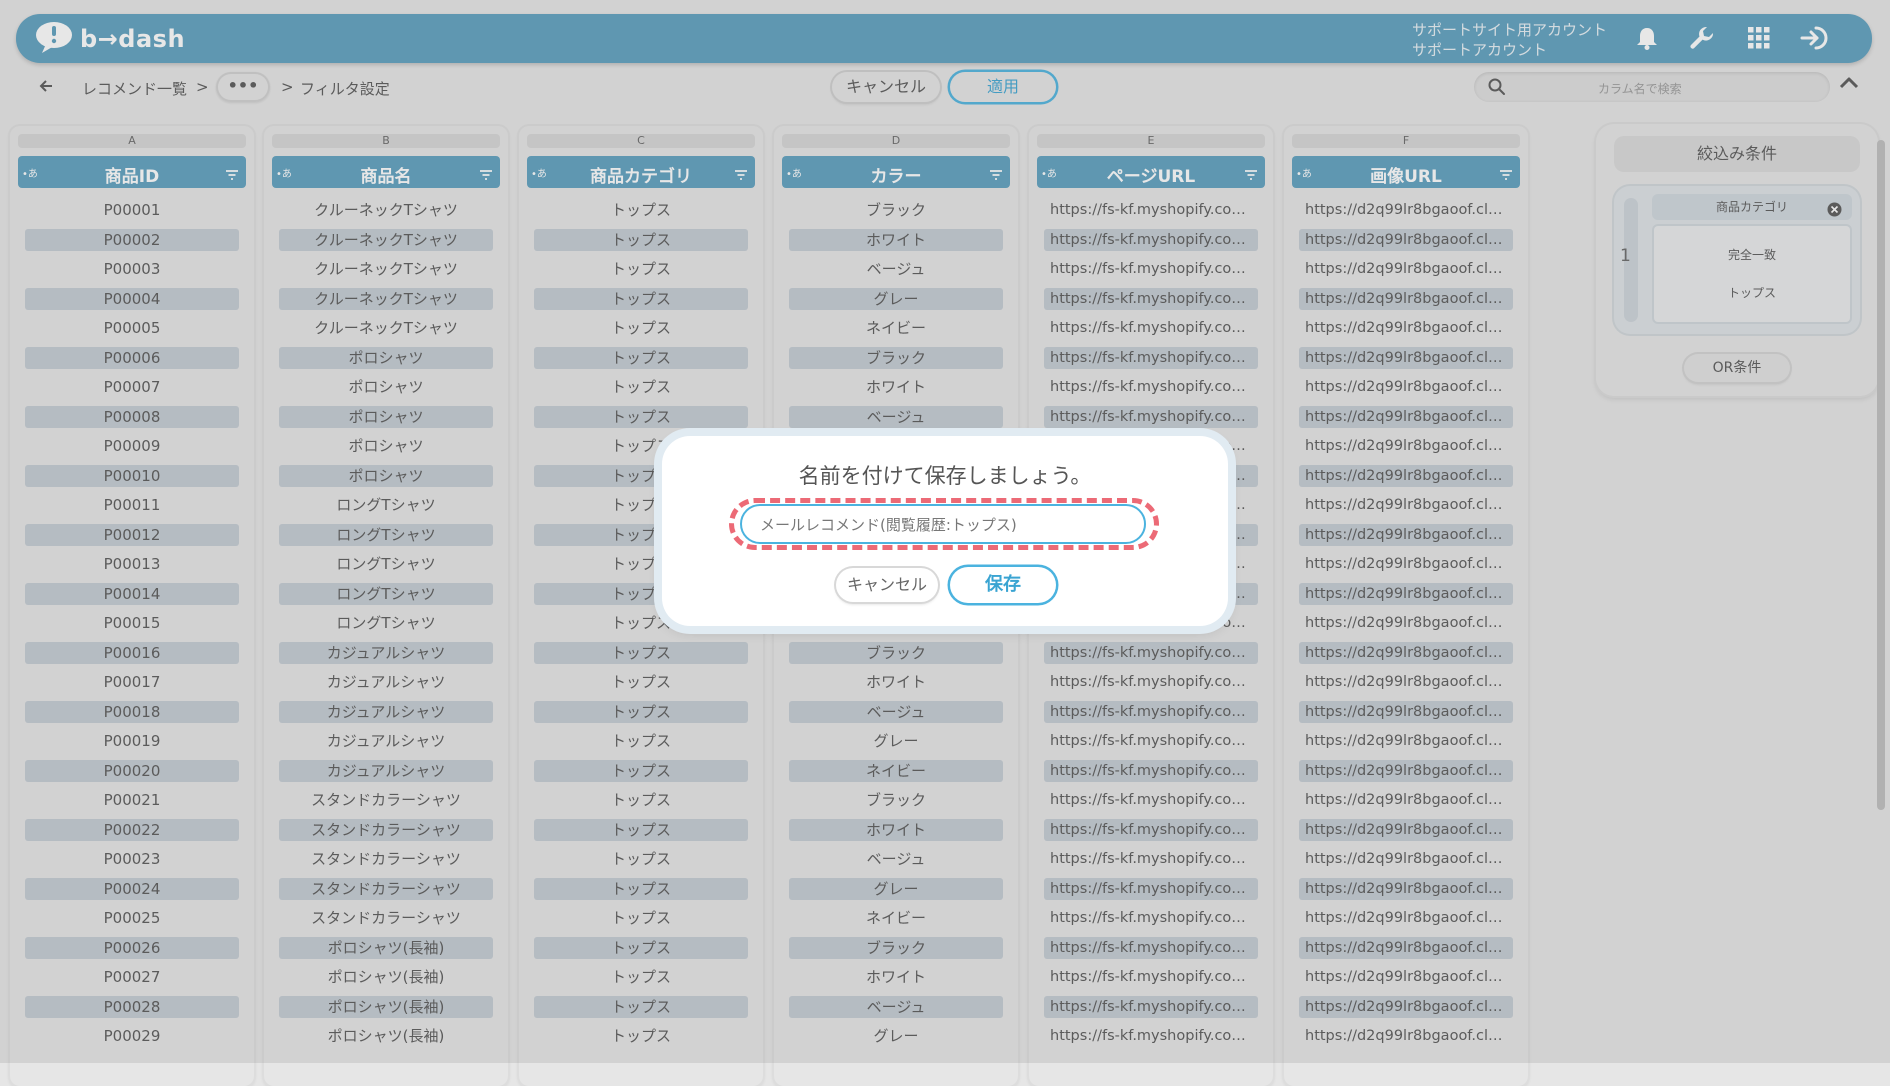  I want to click on save-name-dialog: 名前を付けて保存しましょう。 キャンセル 保存, so click(945, 531).